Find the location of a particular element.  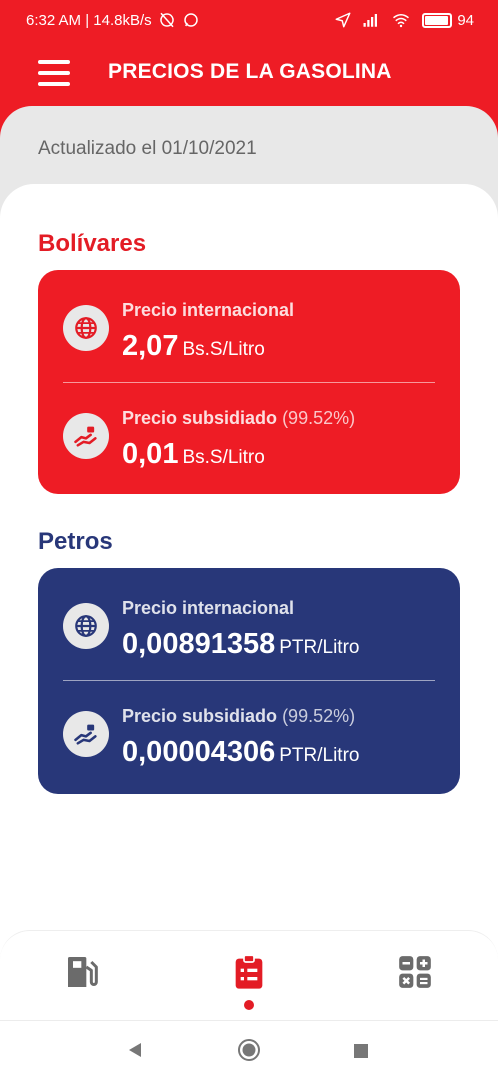

price-value: 2,07 is located at coordinates (150, 346).